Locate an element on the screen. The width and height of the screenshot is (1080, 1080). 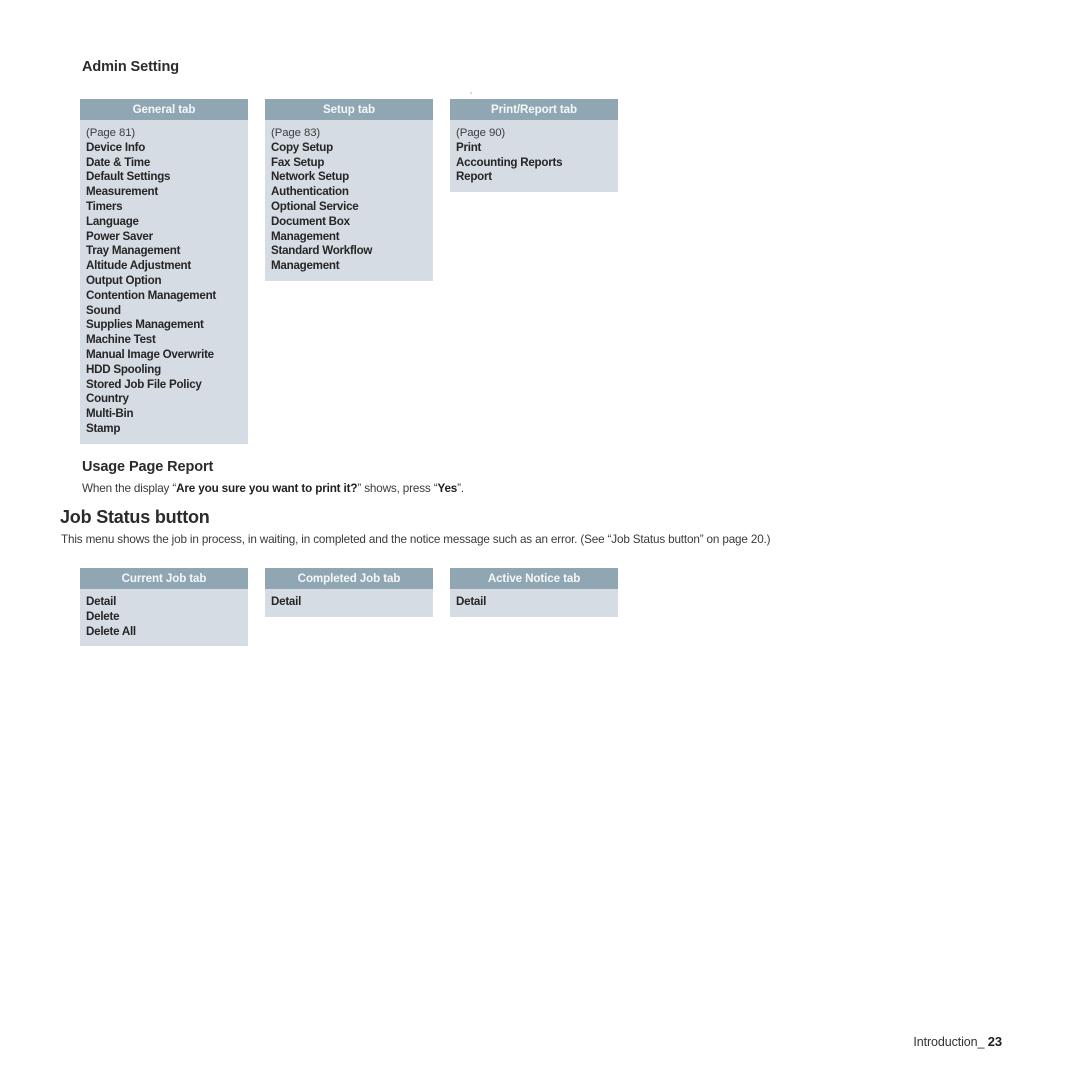
admin-column-header-general: General tab is located at coordinates (164, 109).